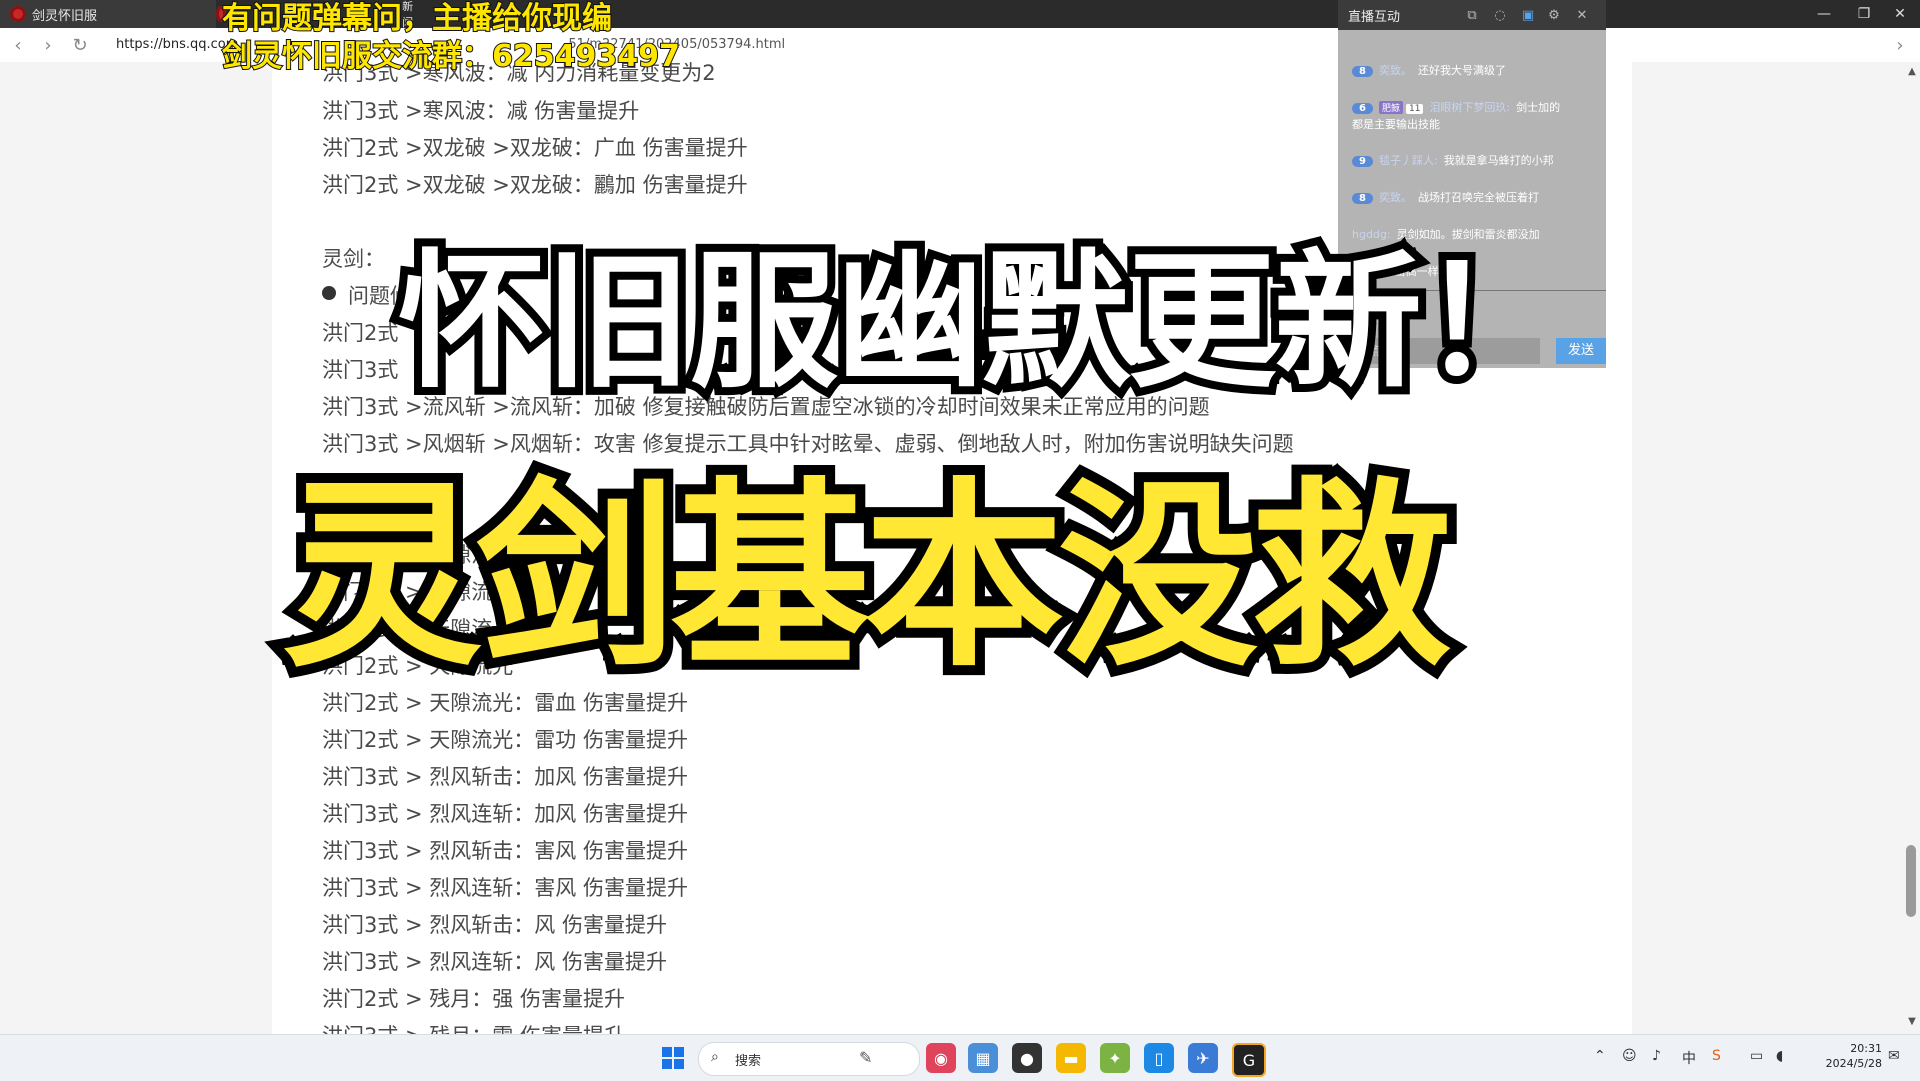 The image size is (1920, 1081). I want to click on minimize-button: —, so click(1824, 14).